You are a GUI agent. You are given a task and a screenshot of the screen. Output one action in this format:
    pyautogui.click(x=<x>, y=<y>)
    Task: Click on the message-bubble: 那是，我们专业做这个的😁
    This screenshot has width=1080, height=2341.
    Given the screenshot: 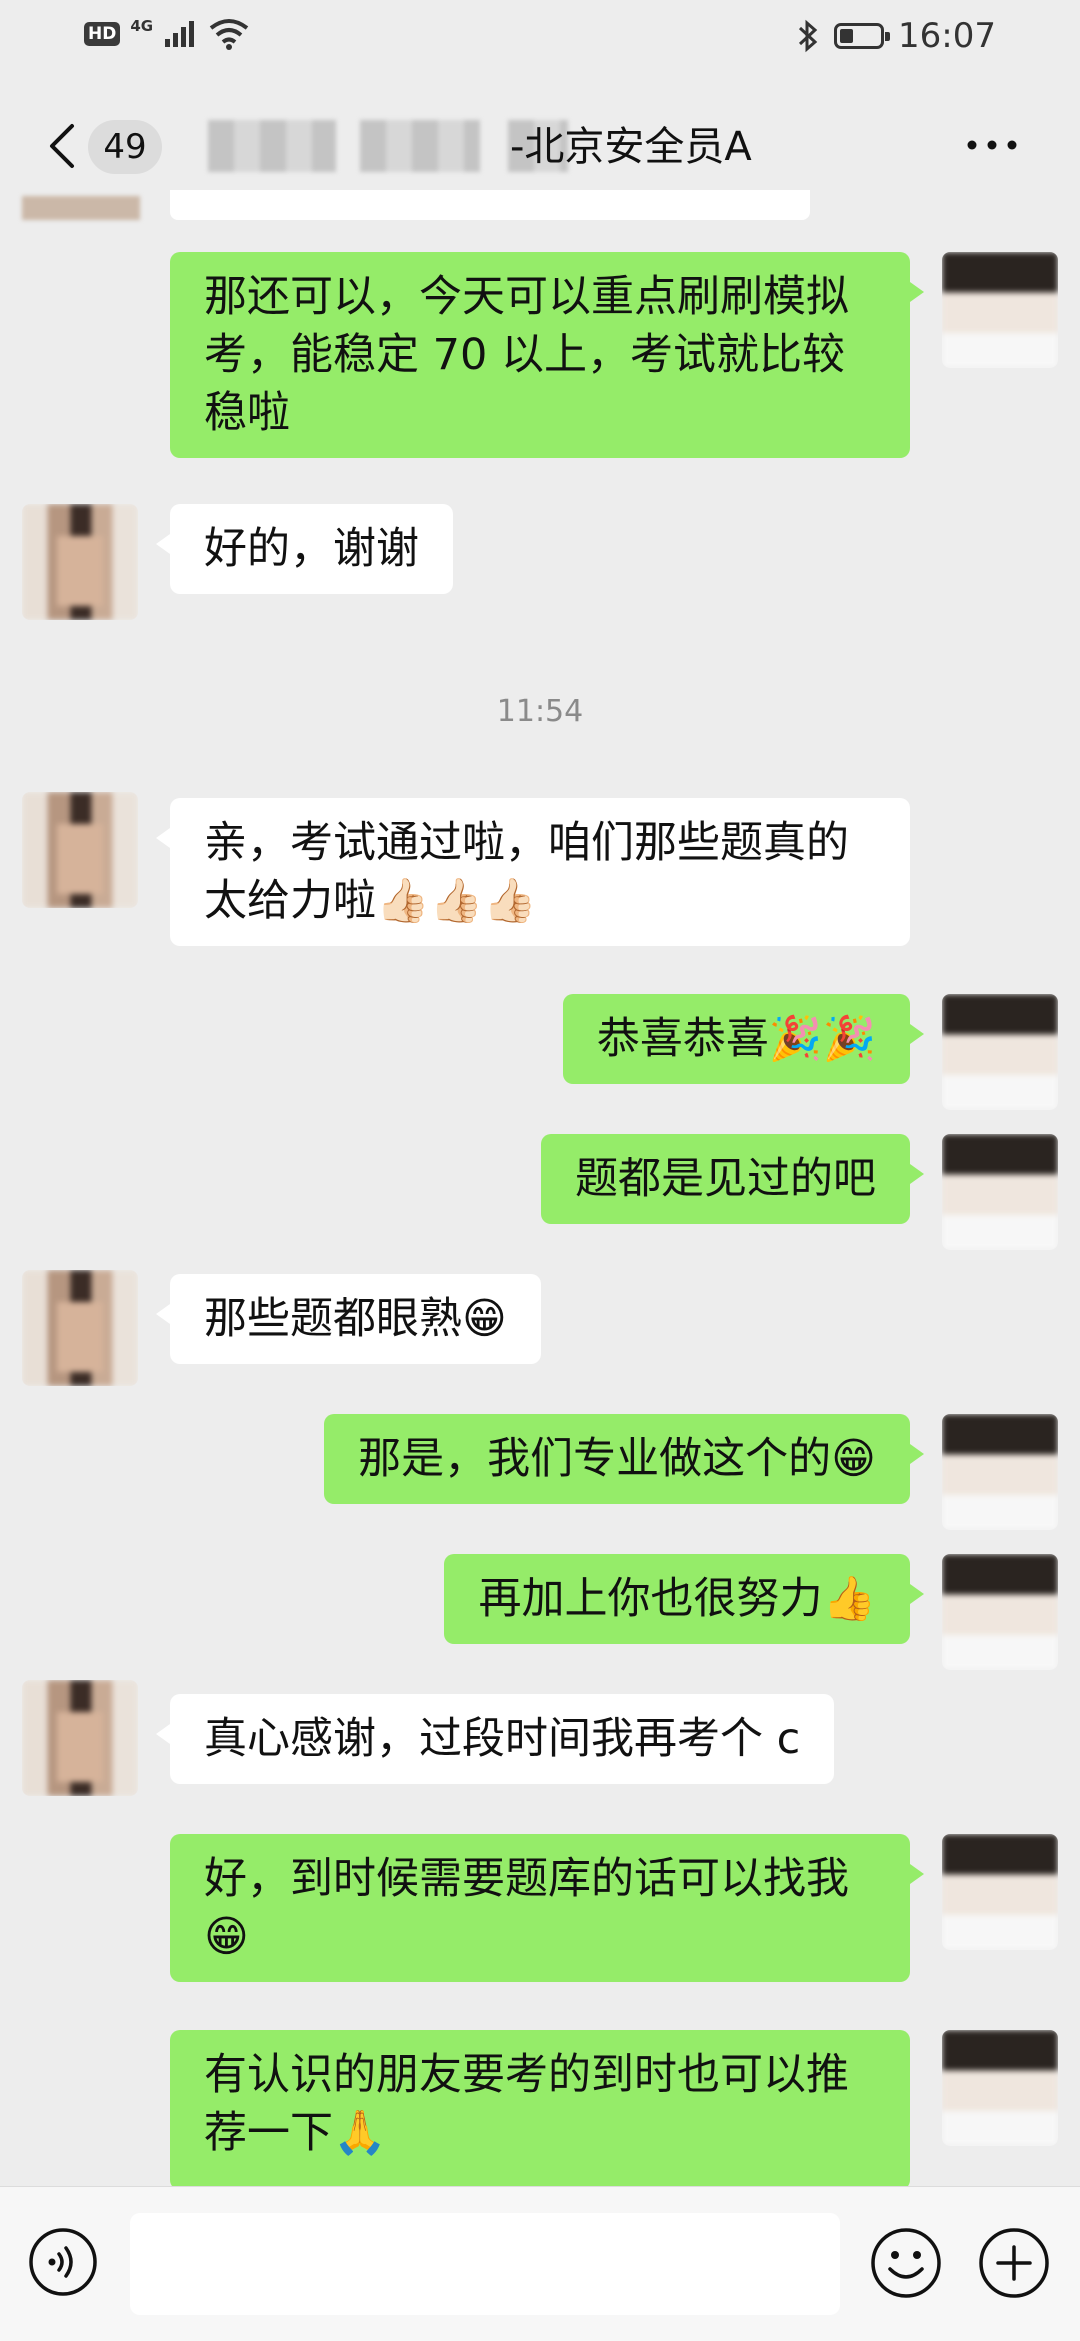 What is the action you would take?
    pyautogui.click(x=624, y=1459)
    